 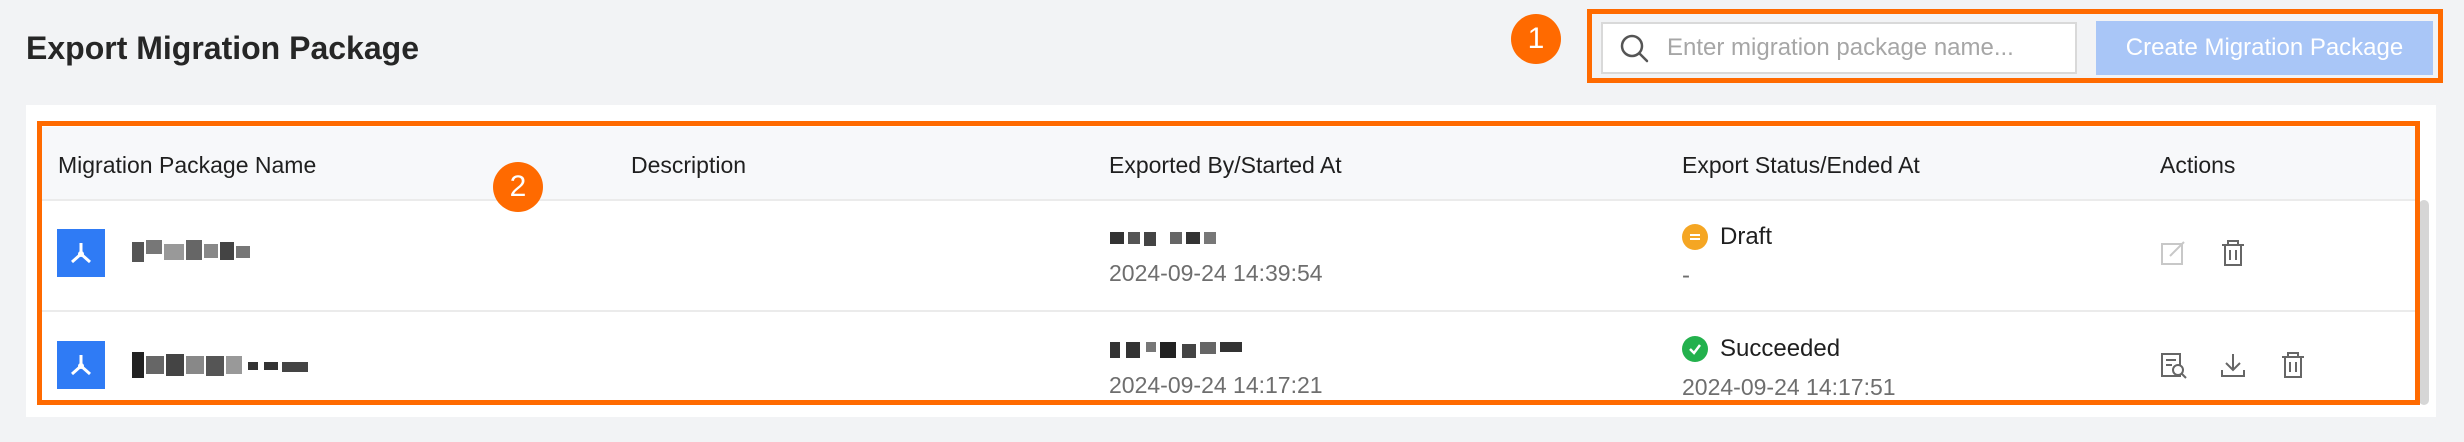 I want to click on vertical-scrollbar, so click(x=2424, y=302).